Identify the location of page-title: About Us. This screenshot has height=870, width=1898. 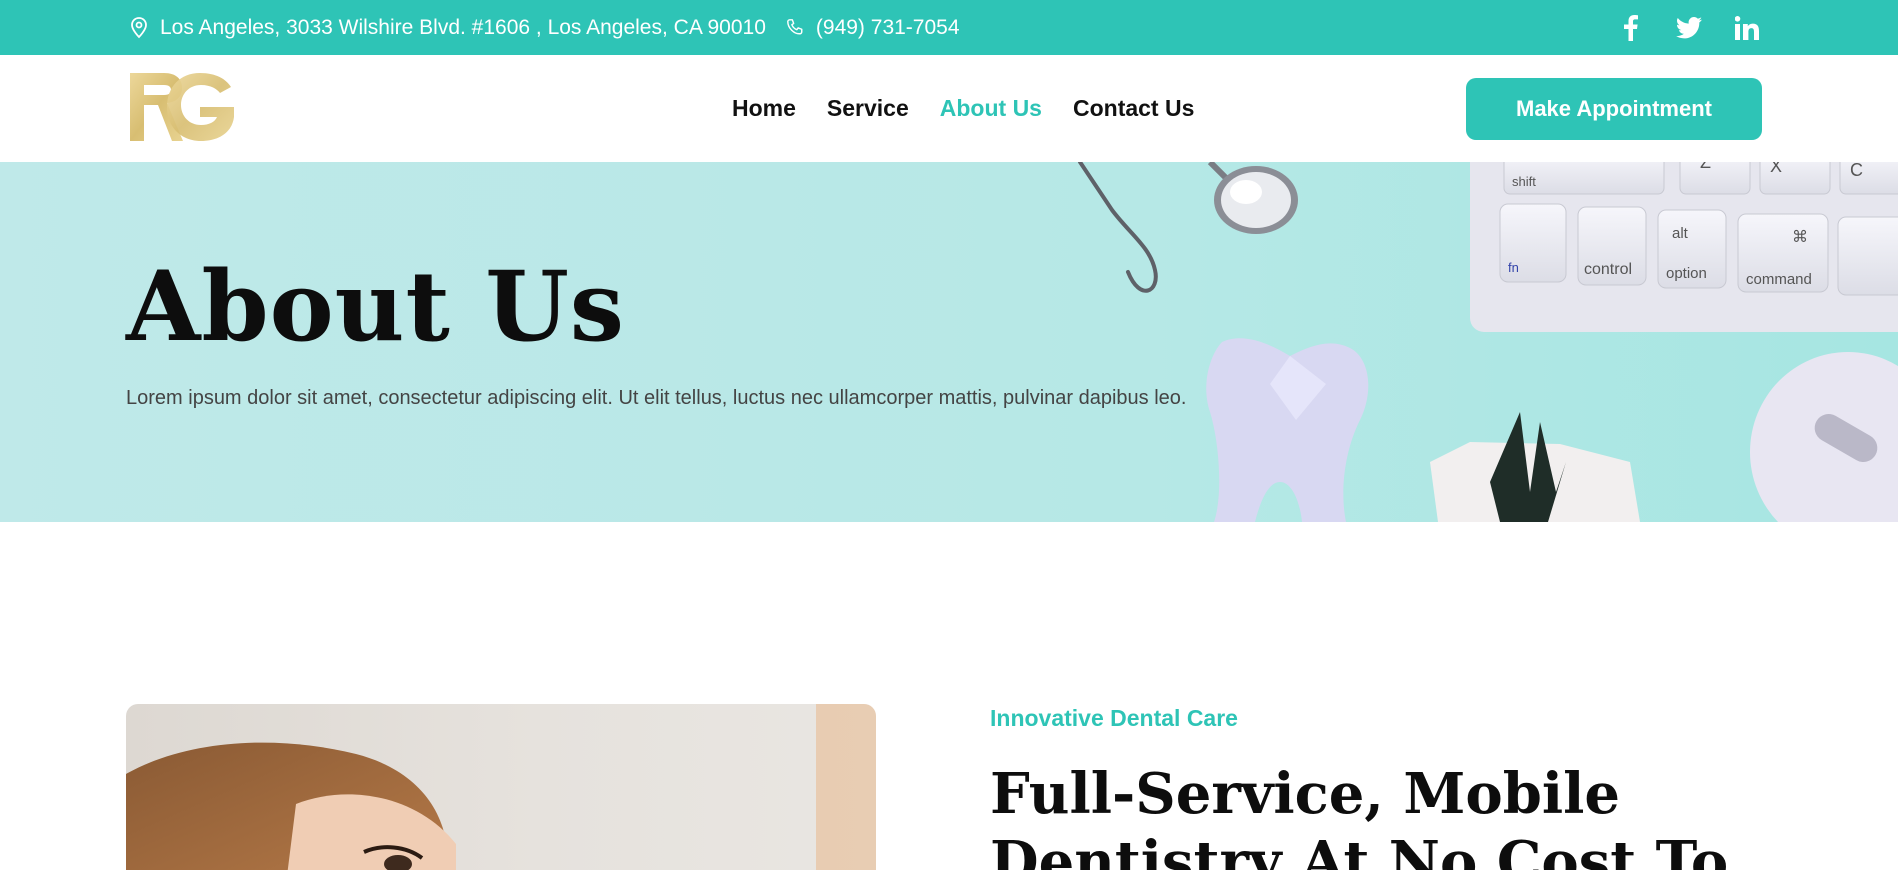
(375, 306).